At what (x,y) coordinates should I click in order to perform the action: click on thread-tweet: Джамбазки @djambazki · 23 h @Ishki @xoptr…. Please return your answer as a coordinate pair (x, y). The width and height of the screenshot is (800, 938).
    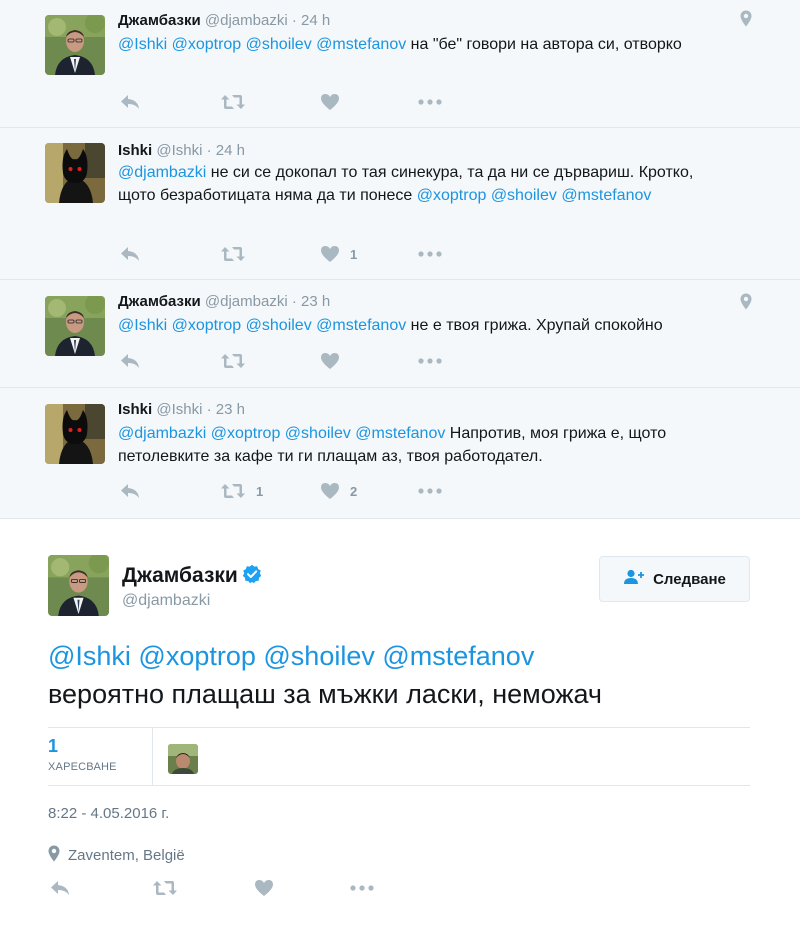
    Looking at the image, I should click on (400, 334).